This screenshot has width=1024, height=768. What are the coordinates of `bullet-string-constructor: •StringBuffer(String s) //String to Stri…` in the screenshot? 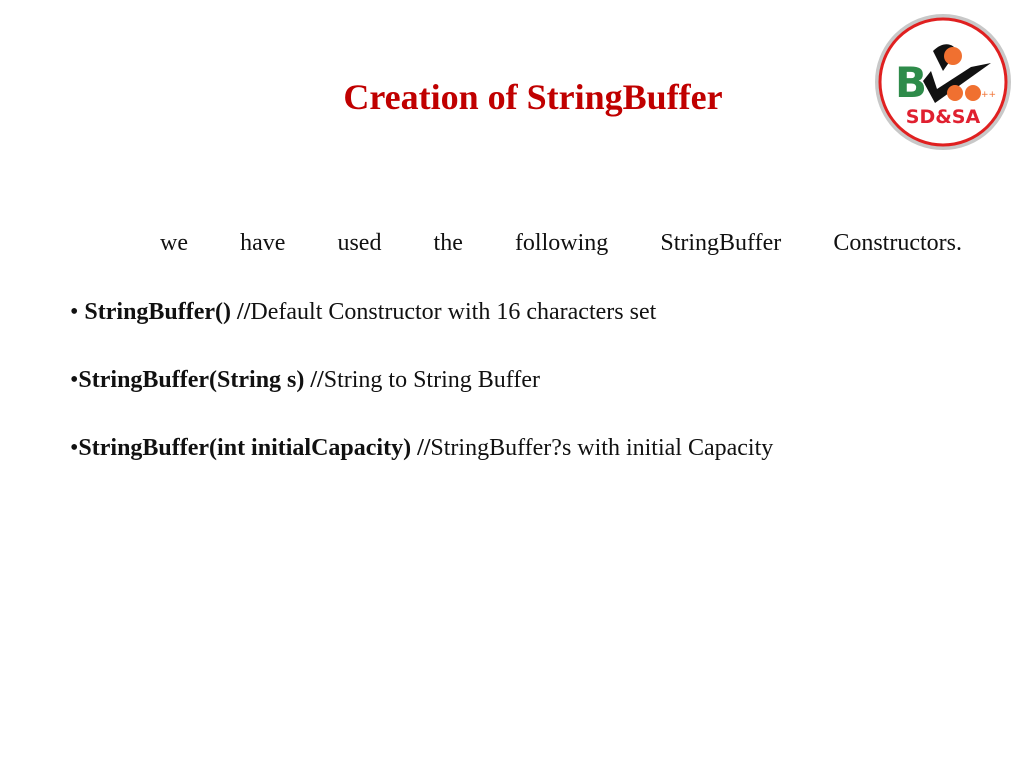 It's located at (305, 380).